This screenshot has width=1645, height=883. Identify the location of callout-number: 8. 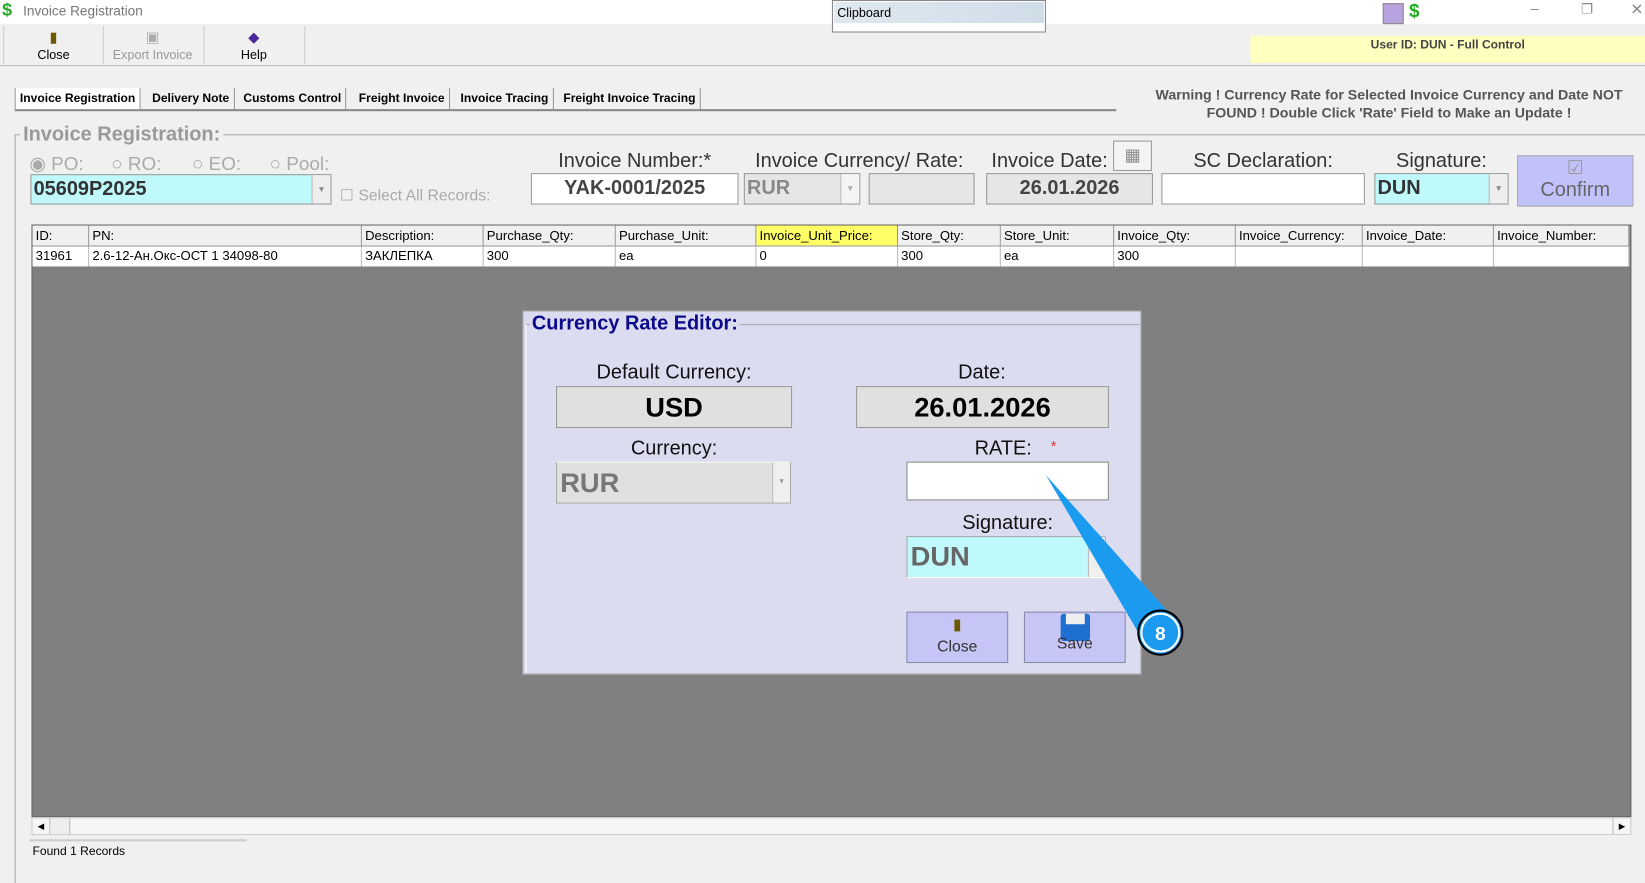
(1160, 634).